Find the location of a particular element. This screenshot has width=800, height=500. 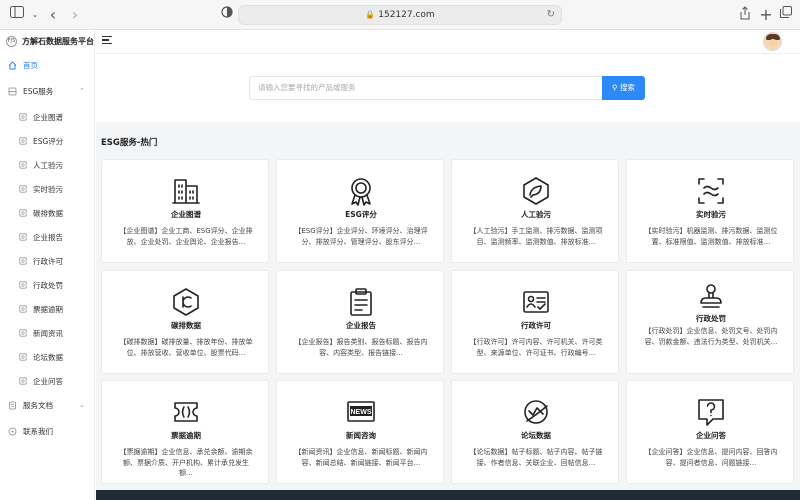

search-button: ⚲ 搜索 is located at coordinates (623, 88).